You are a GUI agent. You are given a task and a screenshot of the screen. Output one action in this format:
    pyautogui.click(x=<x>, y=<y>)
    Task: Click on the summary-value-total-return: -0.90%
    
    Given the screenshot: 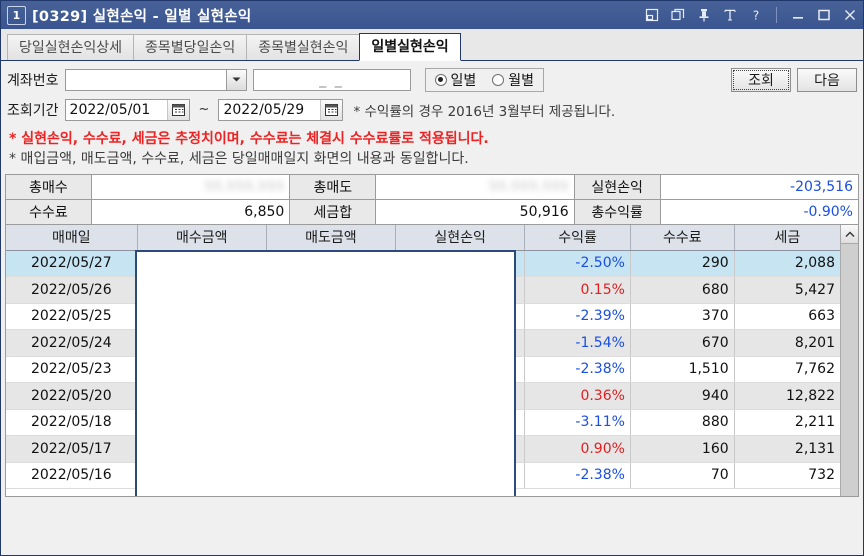 What is the action you would take?
    pyautogui.click(x=759, y=212)
    